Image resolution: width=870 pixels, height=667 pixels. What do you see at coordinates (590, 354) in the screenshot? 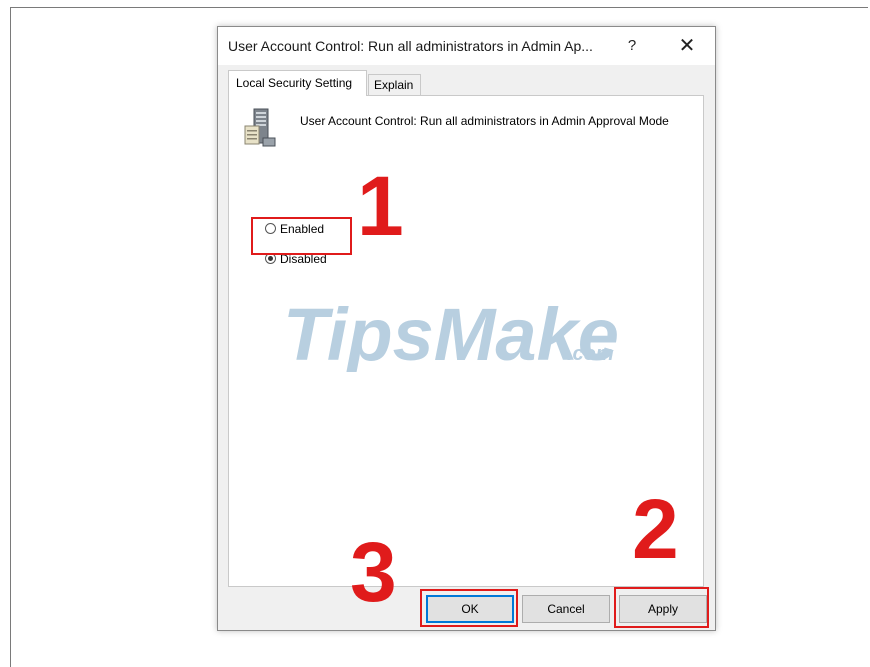
I see `watermark-suffix: .com` at bounding box center [590, 354].